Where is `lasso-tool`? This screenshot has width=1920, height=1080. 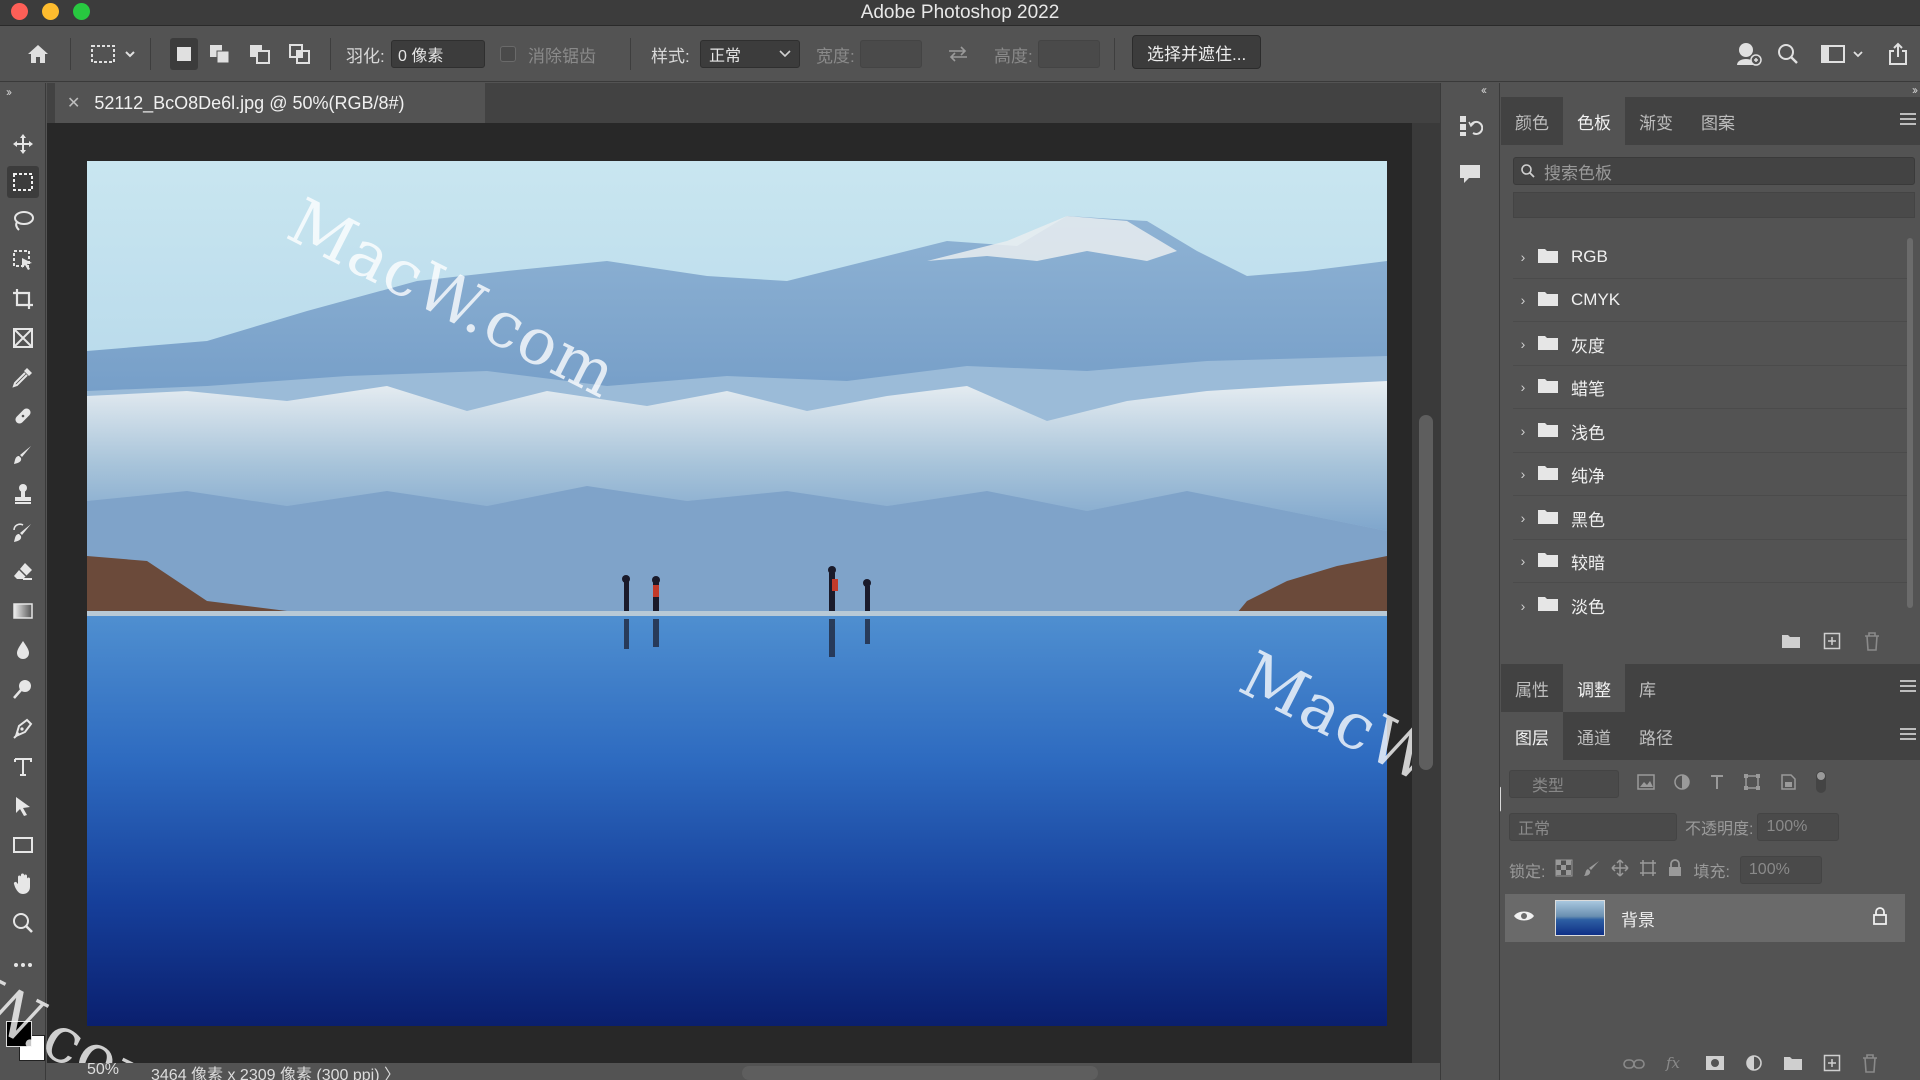 lasso-tool is located at coordinates (23, 221).